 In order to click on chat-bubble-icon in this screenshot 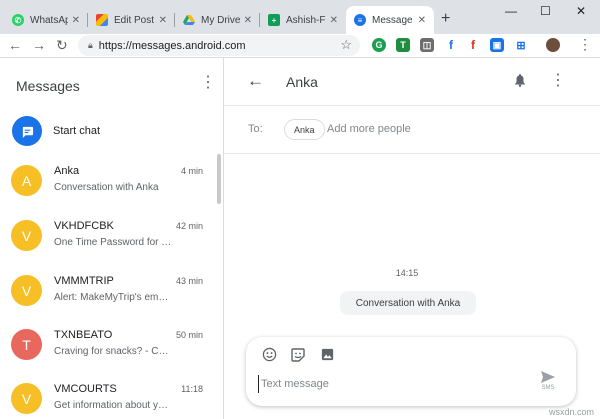, I will do `click(27, 131)`.